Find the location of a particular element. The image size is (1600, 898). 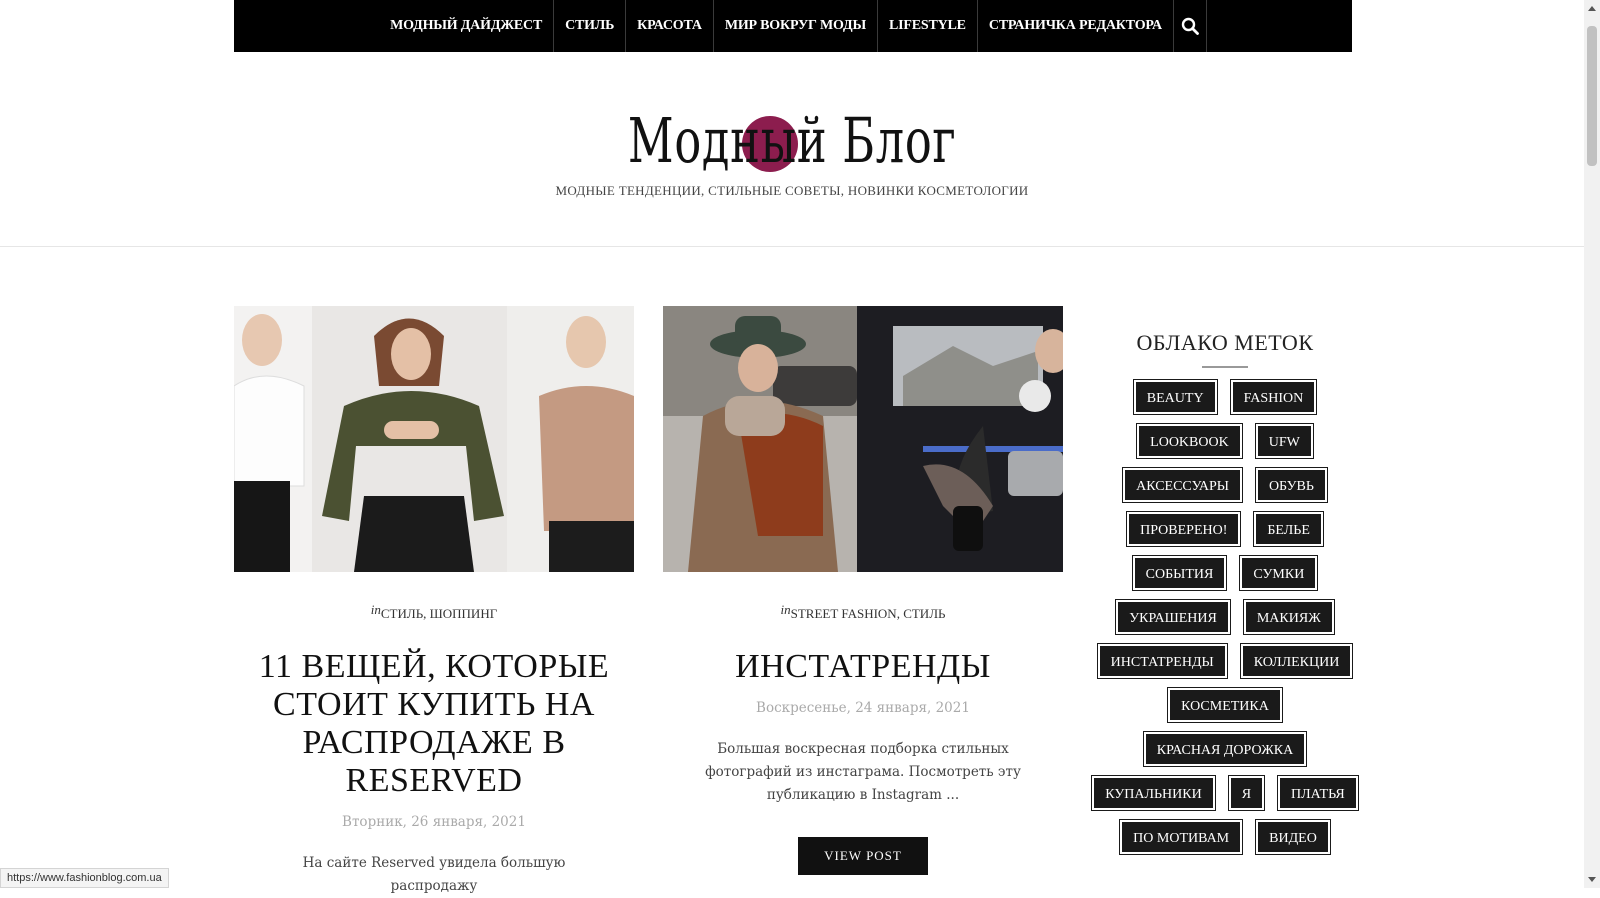

nav-item-beauty: КРАСОТА is located at coordinates (670, 26).